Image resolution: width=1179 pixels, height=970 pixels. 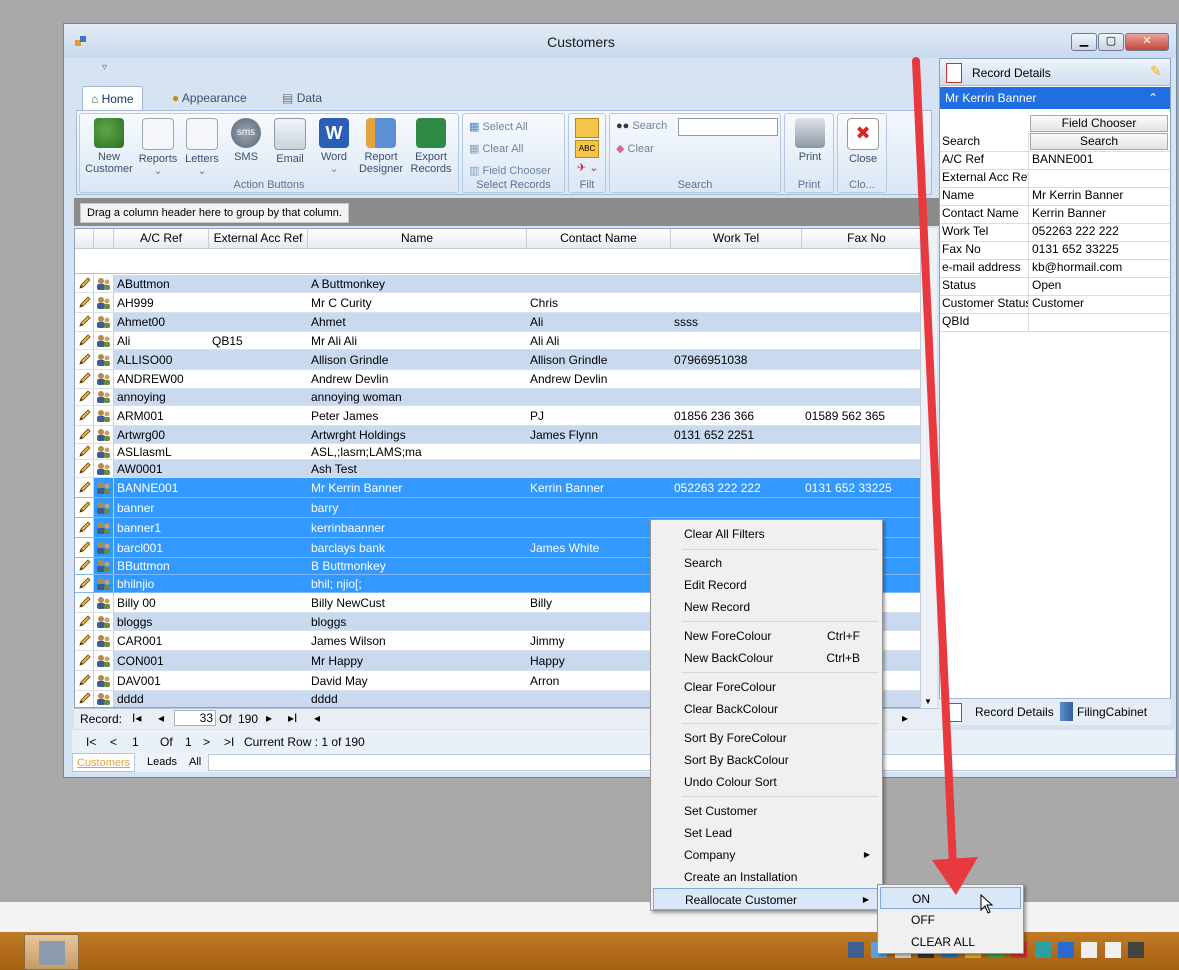 I want to click on word-button: W Word ⌄, so click(x=334, y=146).